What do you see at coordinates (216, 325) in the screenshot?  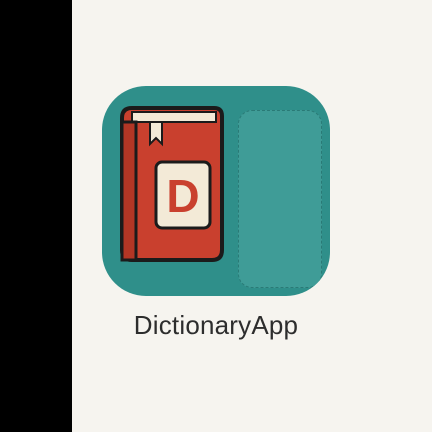 I see `app-label: DictionaryApp` at bounding box center [216, 325].